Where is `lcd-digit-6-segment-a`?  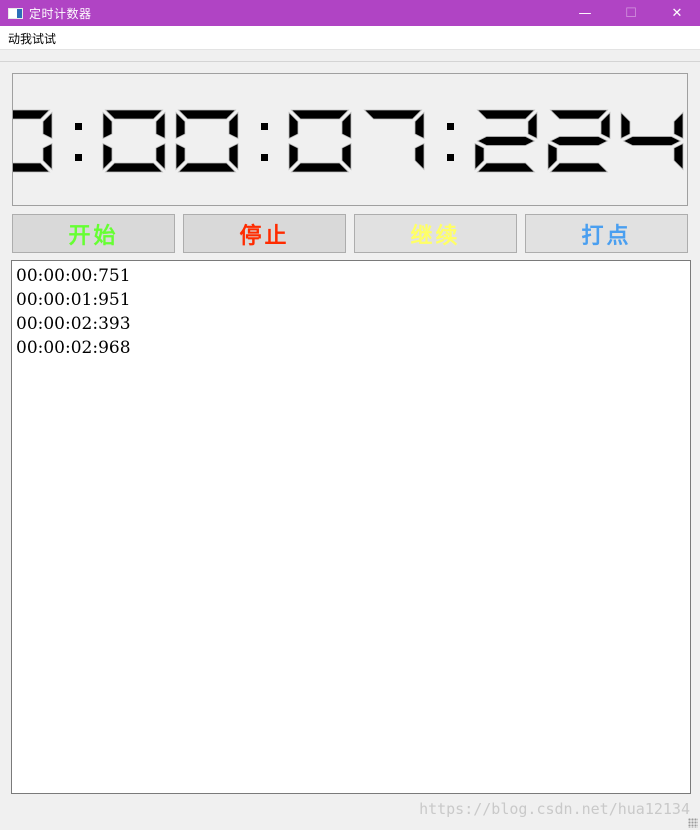 lcd-digit-6-segment-a is located at coordinates (506, 114).